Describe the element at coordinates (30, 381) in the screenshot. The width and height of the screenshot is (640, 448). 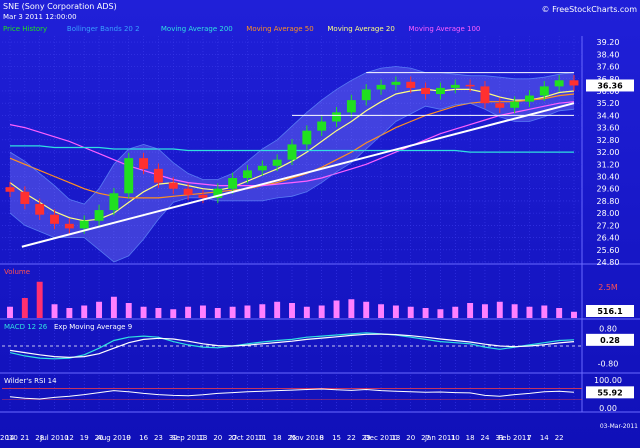
I see `rsi-title: Wilder's RSI 14` at that location.